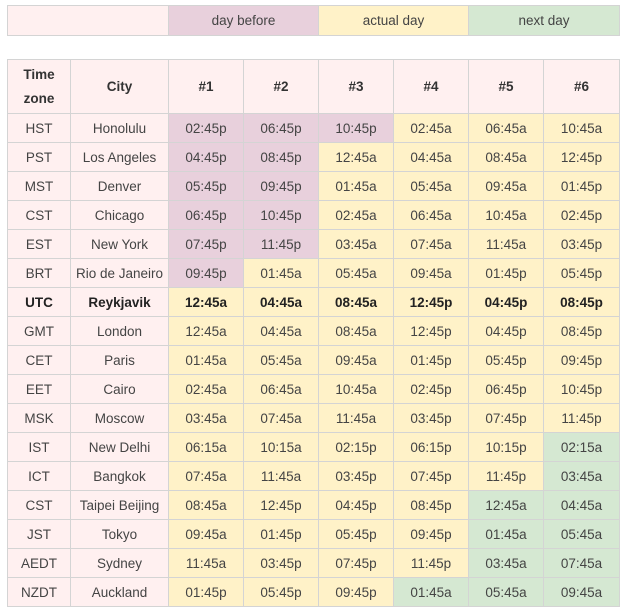 The width and height of the screenshot is (625, 614). Describe the element at coordinates (206, 505) in the screenshot. I see `time-cell-slot-1: 08:45a` at that location.